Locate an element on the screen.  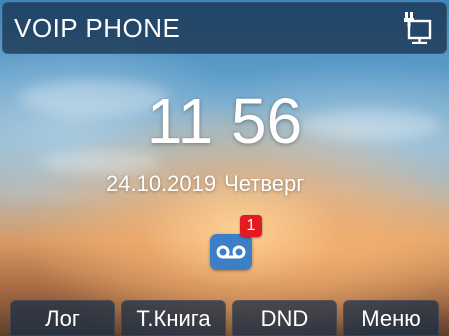
softkey-bar: Лог Т.Книга DND Меню is located at coordinates (224, 318).